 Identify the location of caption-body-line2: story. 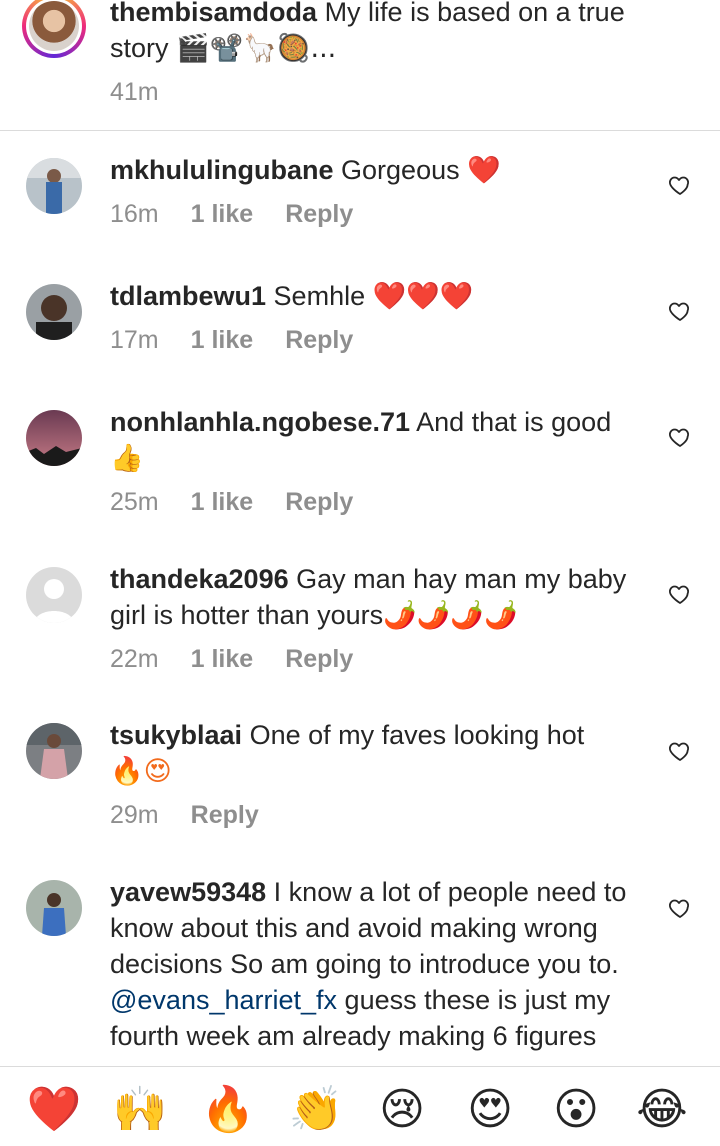
(139, 48).